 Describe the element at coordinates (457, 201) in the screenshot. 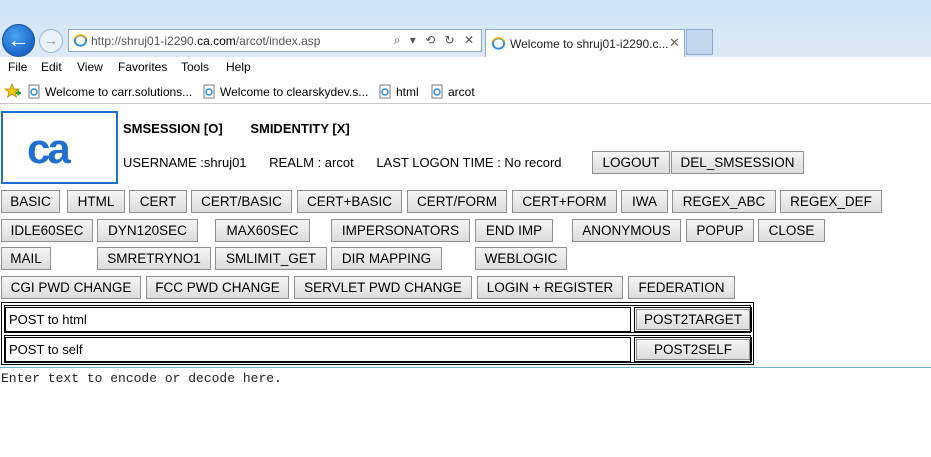

I see `cert-form-button: CERT/FORM` at that location.